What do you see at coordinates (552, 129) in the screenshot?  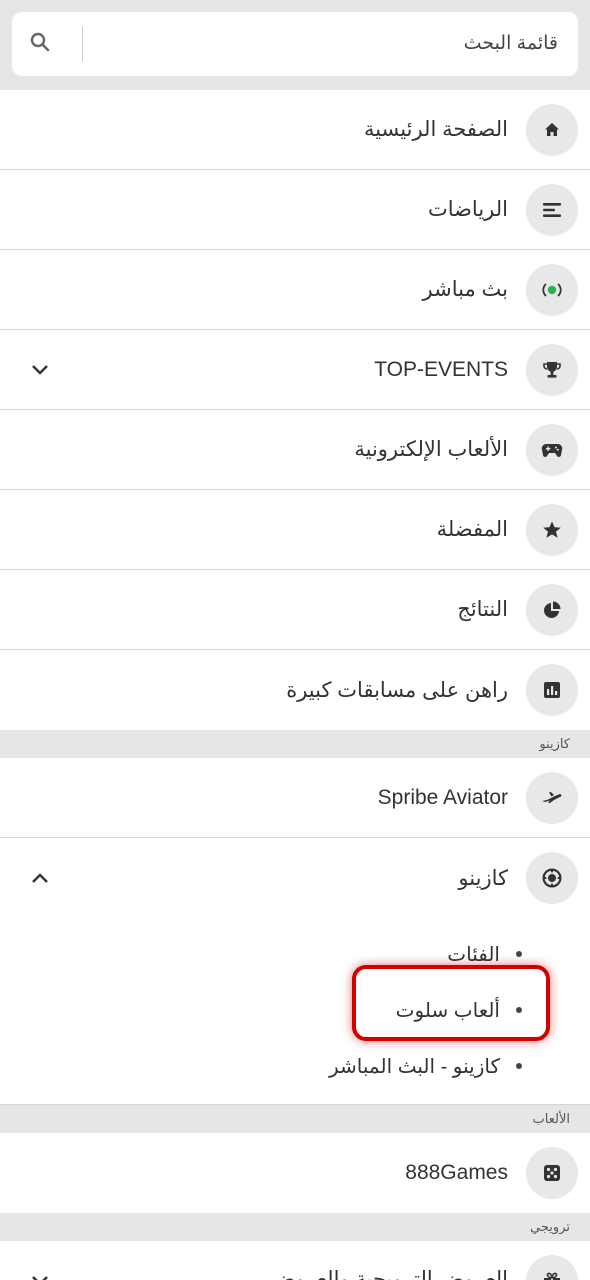 I see `home-icon` at bounding box center [552, 129].